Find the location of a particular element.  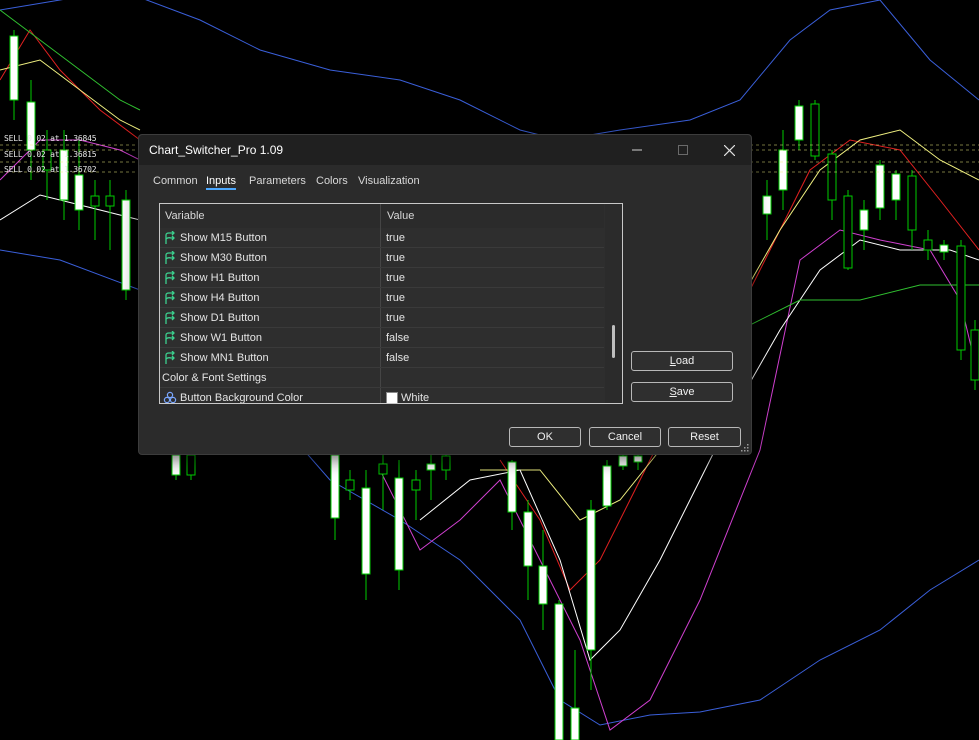

save-button: Save is located at coordinates (682, 392).